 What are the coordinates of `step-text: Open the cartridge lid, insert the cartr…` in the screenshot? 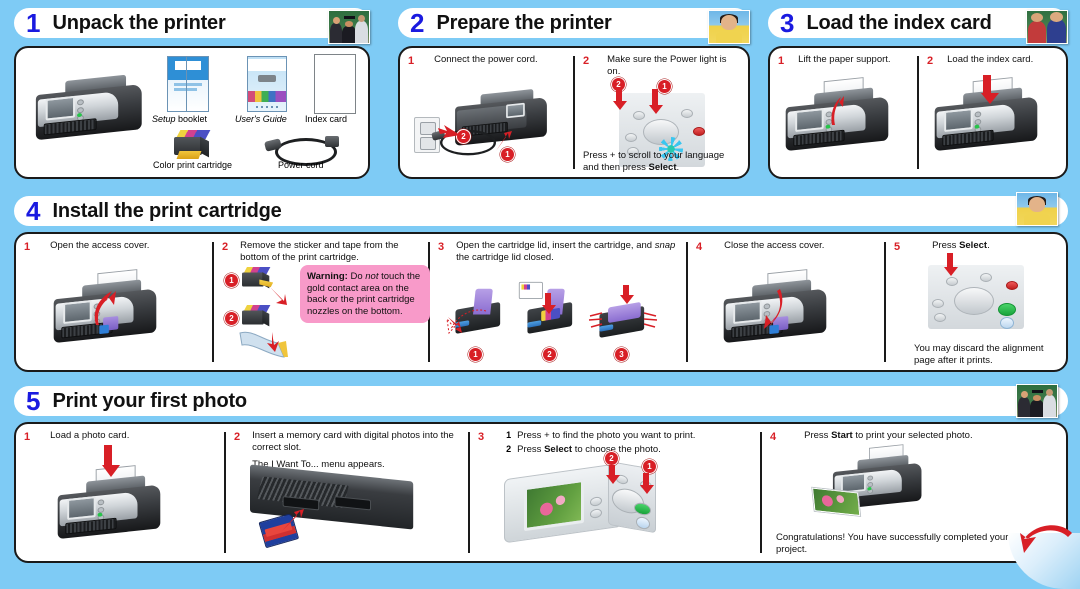 It's located at (566, 251).